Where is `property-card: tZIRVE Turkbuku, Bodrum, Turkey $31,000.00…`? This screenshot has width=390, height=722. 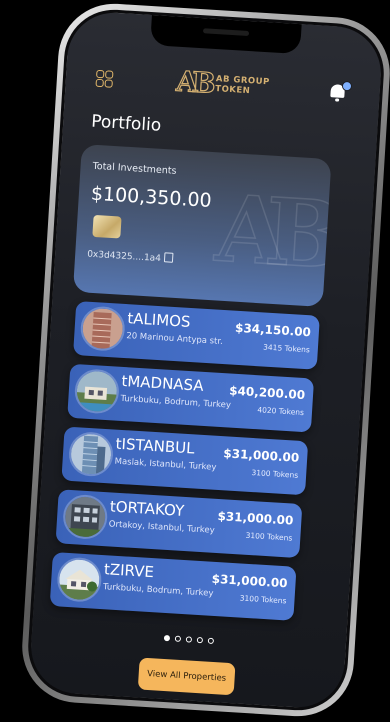
property-card: tZIRVE Turkbuku, Bodrum, Turkey $31,000.00… is located at coordinates (173, 586).